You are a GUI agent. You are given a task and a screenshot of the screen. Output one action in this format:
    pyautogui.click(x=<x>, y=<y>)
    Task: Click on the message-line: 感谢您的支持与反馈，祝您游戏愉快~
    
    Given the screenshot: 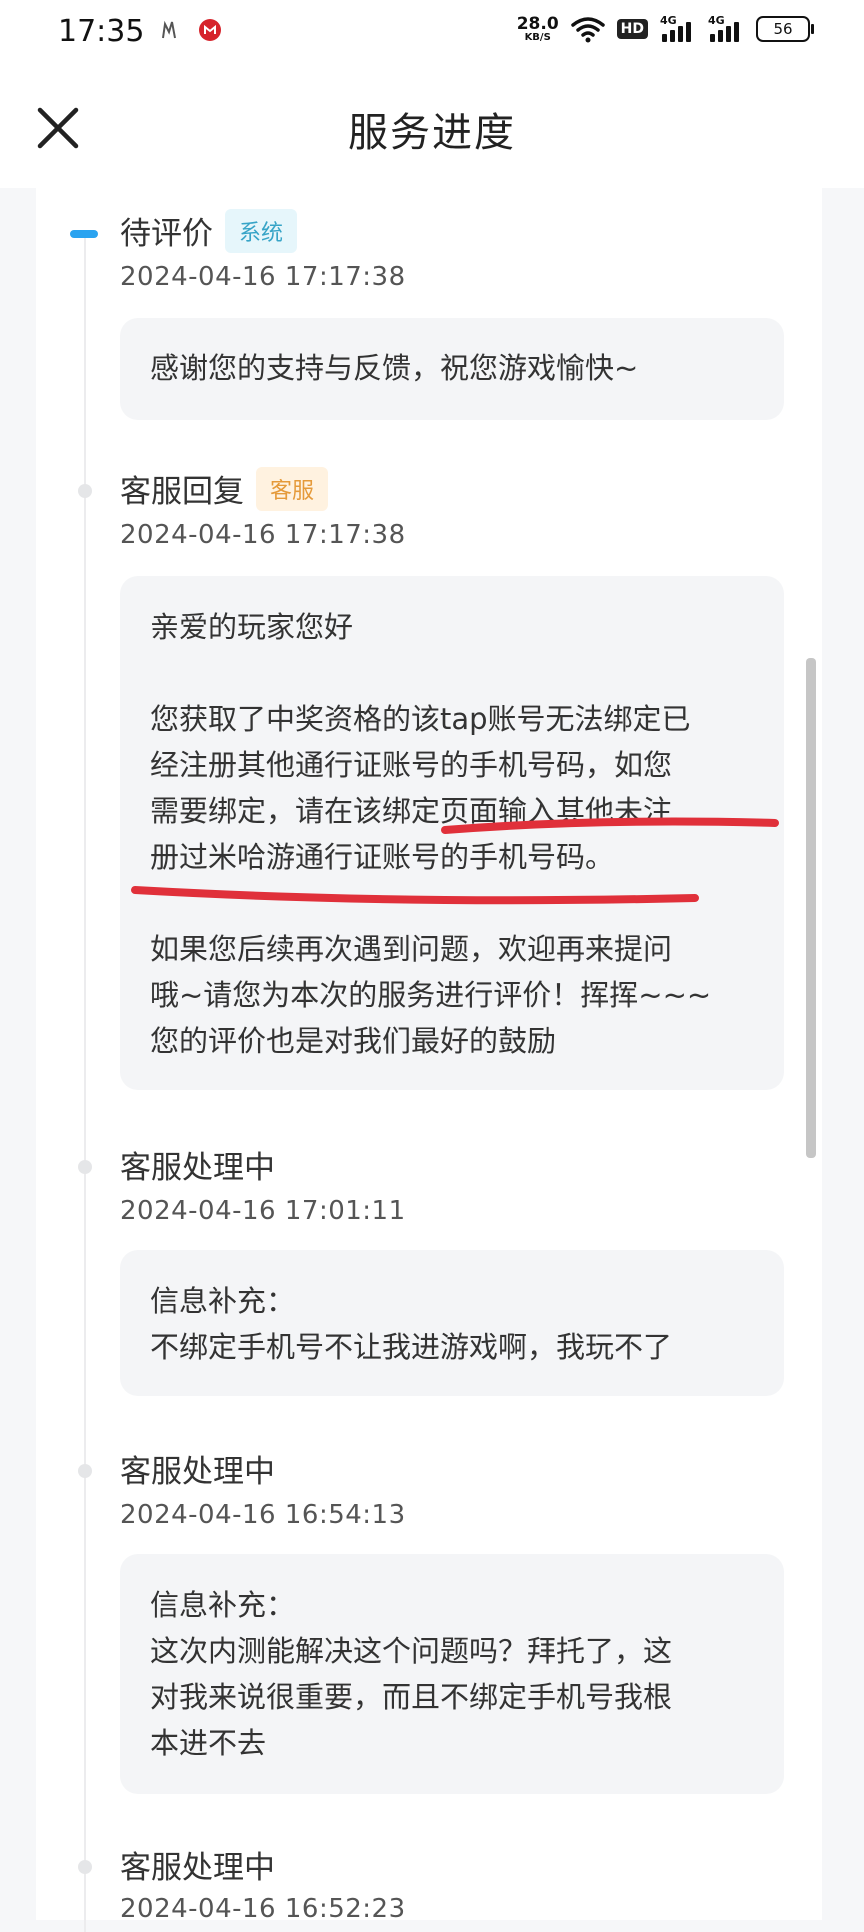 What is the action you would take?
    pyautogui.click(x=394, y=368)
    